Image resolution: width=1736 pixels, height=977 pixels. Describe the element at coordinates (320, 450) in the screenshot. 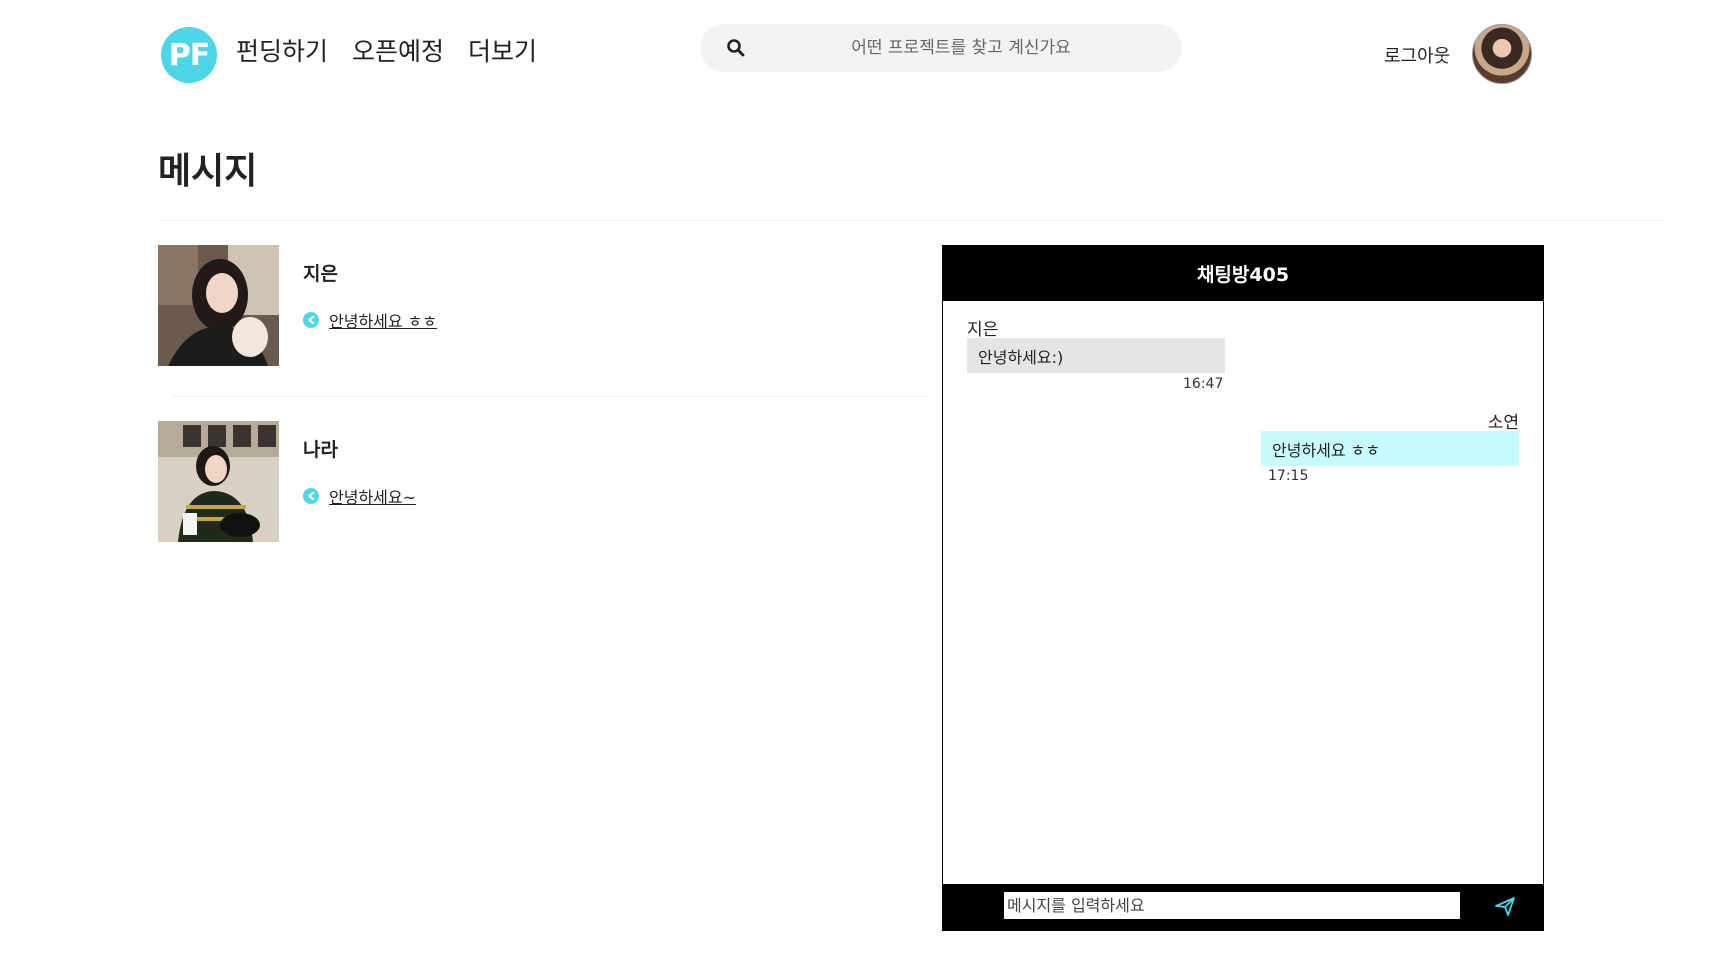

I see `conversation-name: 나라` at that location.